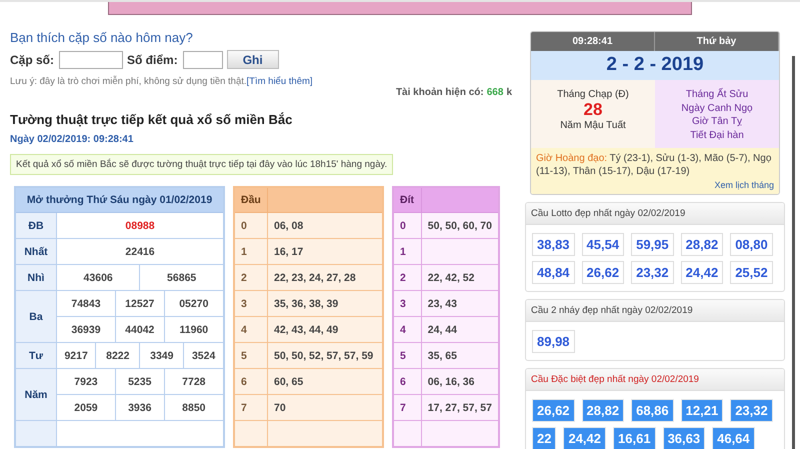 This screenshot has height=449, width=800. I want to click on number-pair: 59,95, so click(652, 244).